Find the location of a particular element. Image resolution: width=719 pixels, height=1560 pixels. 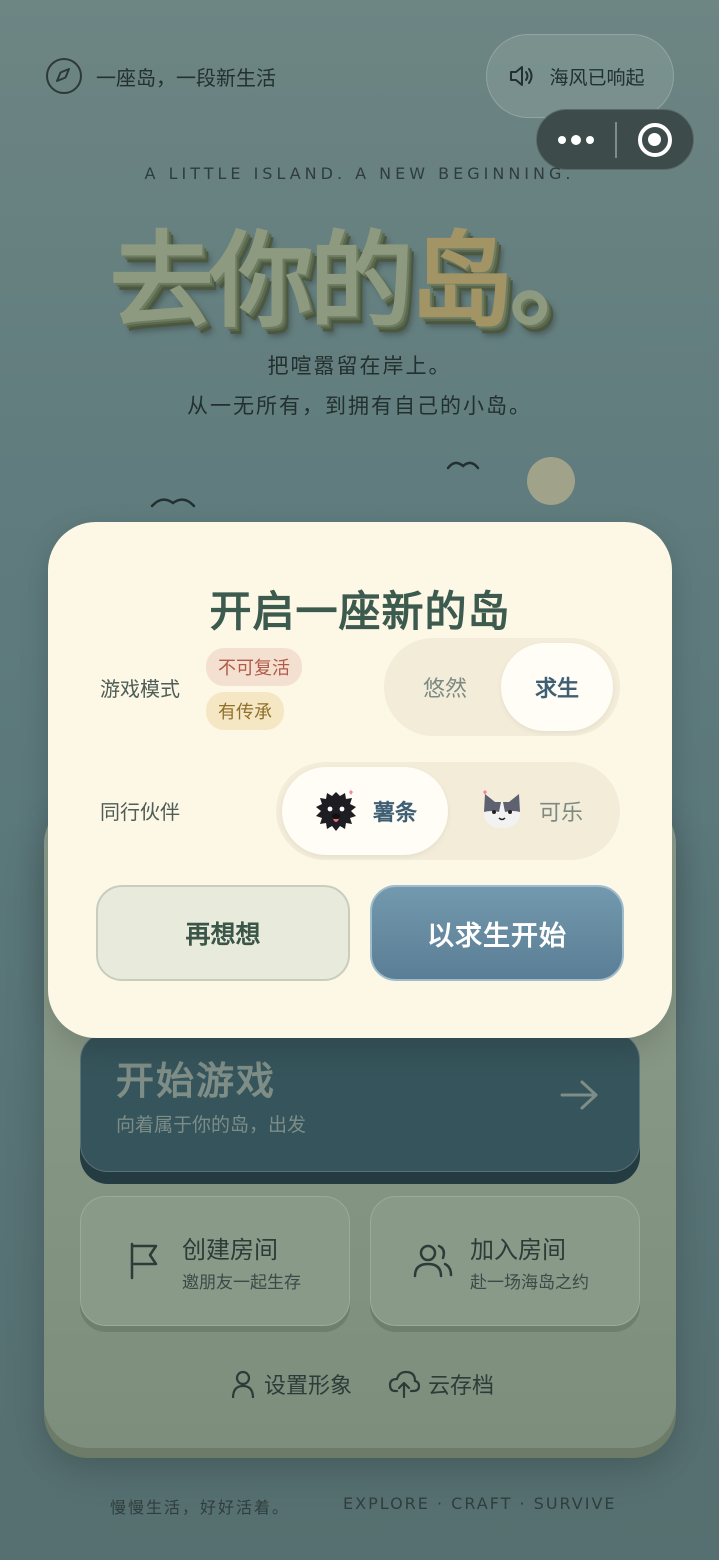

tagline: 一座岛，一段新生活 is located at coordinates (161, 76).